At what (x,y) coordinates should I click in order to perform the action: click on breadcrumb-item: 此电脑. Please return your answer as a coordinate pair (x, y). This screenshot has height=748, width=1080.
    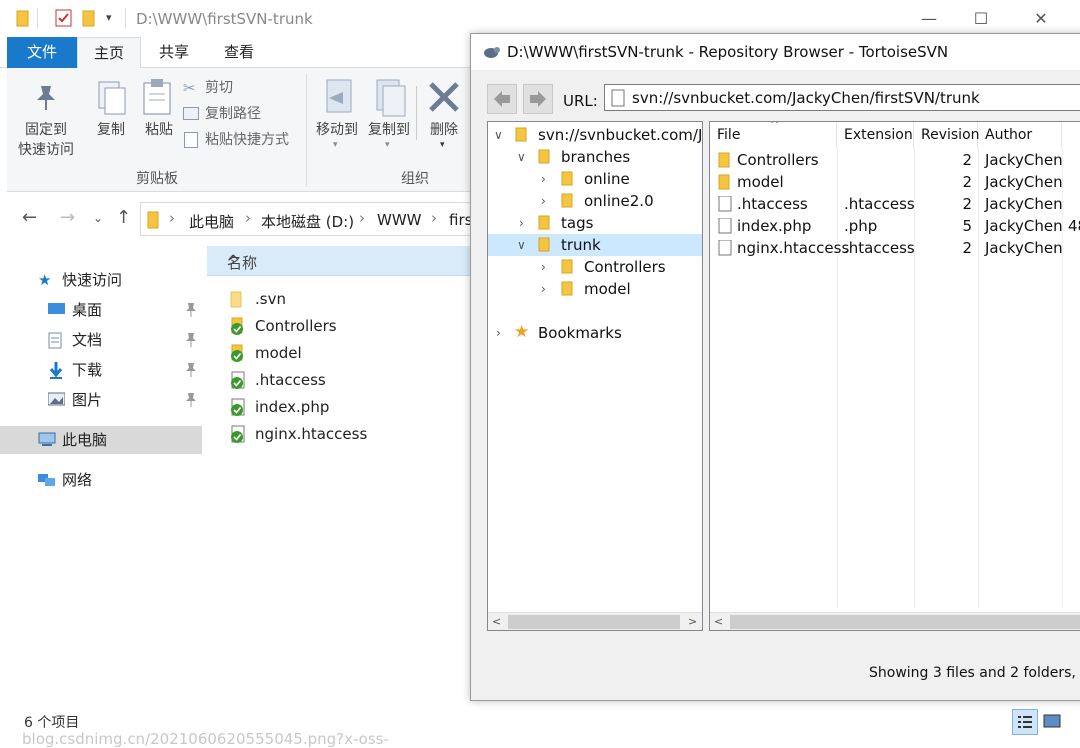
    Looking at the image, I should click on (211, 221).